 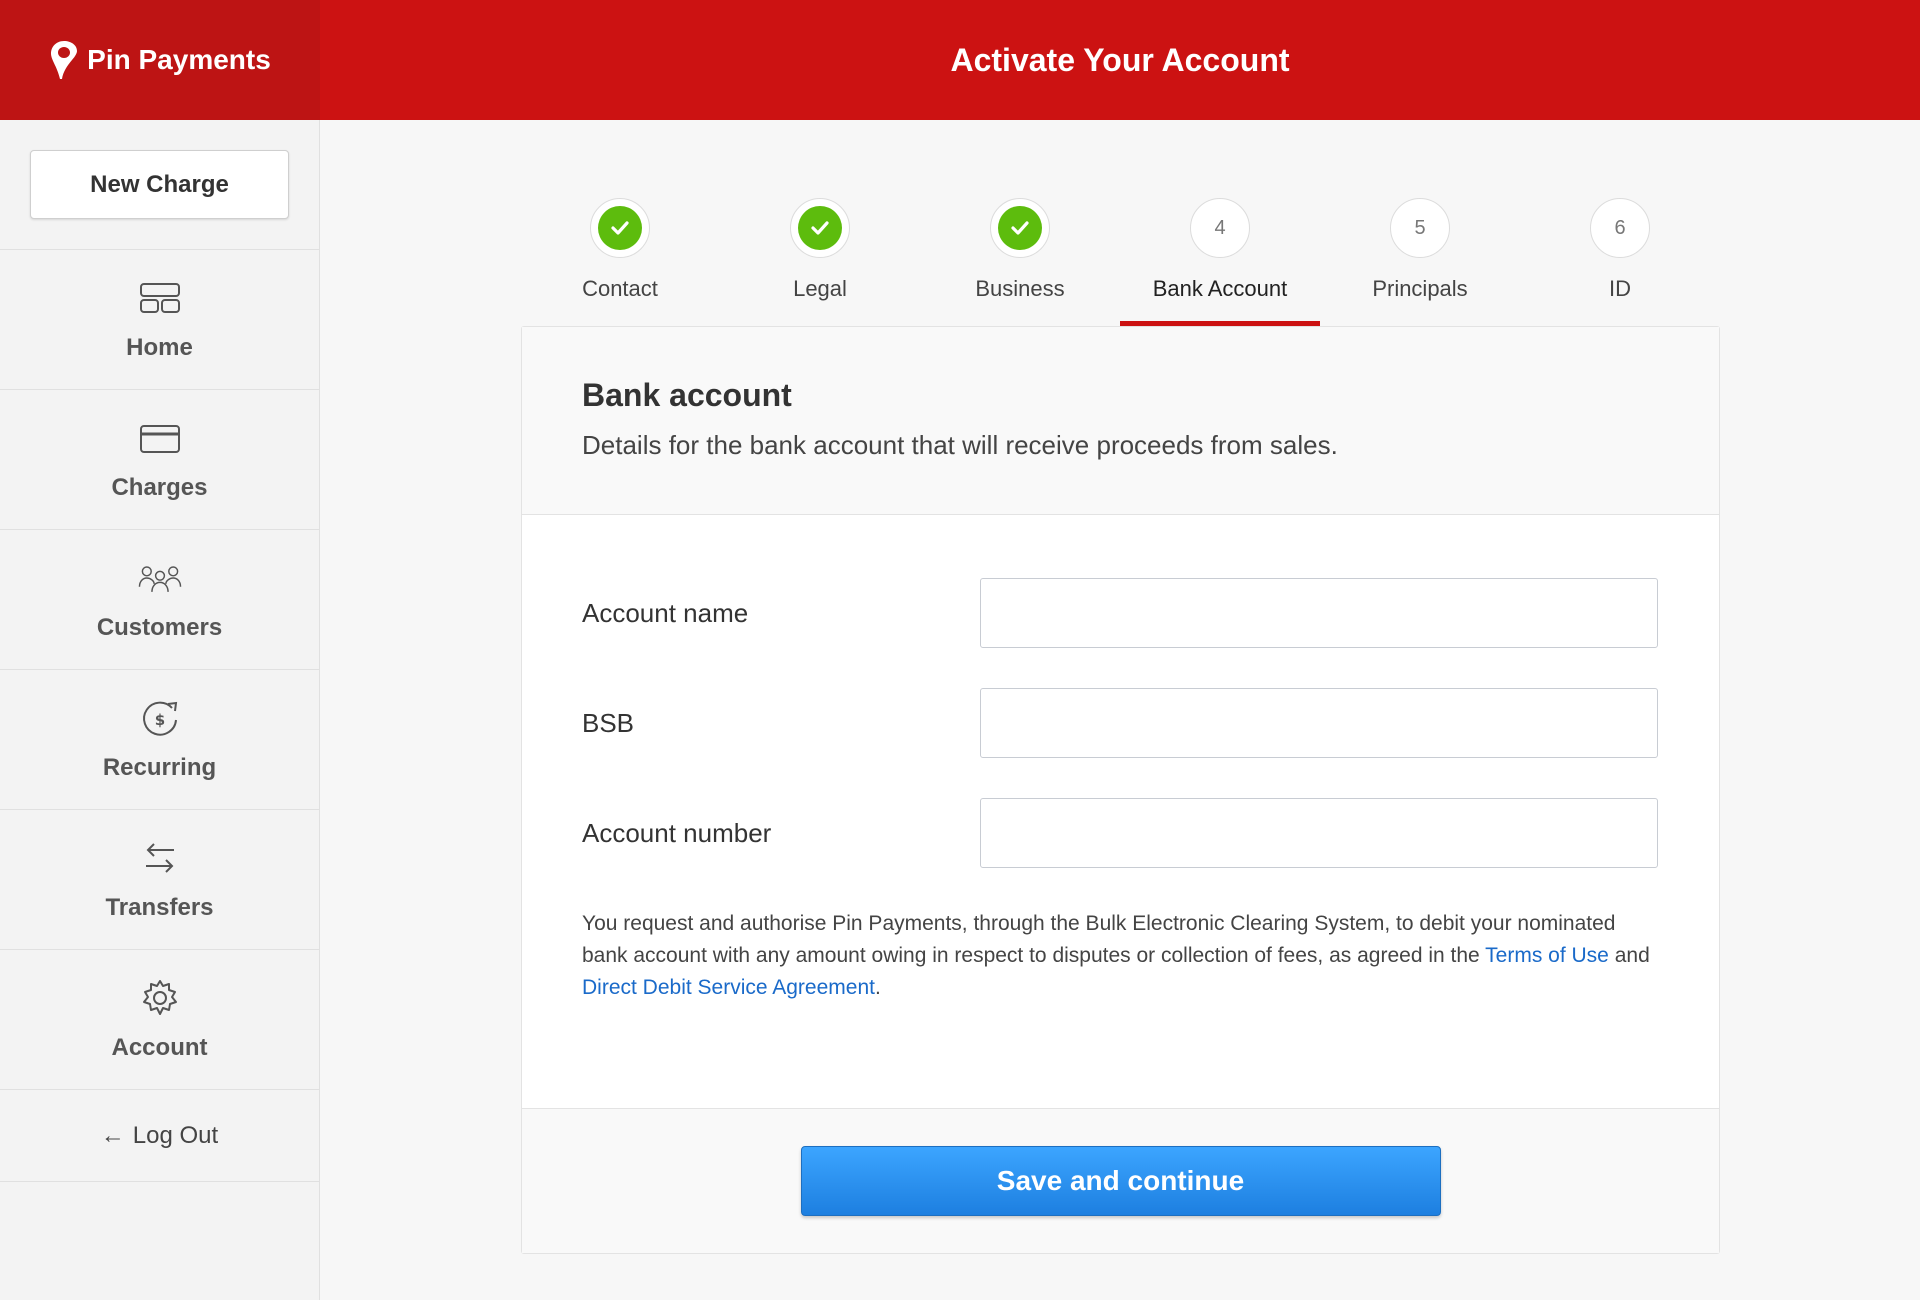 I want to click on step-label: Contact, so click(x=620, y=288).